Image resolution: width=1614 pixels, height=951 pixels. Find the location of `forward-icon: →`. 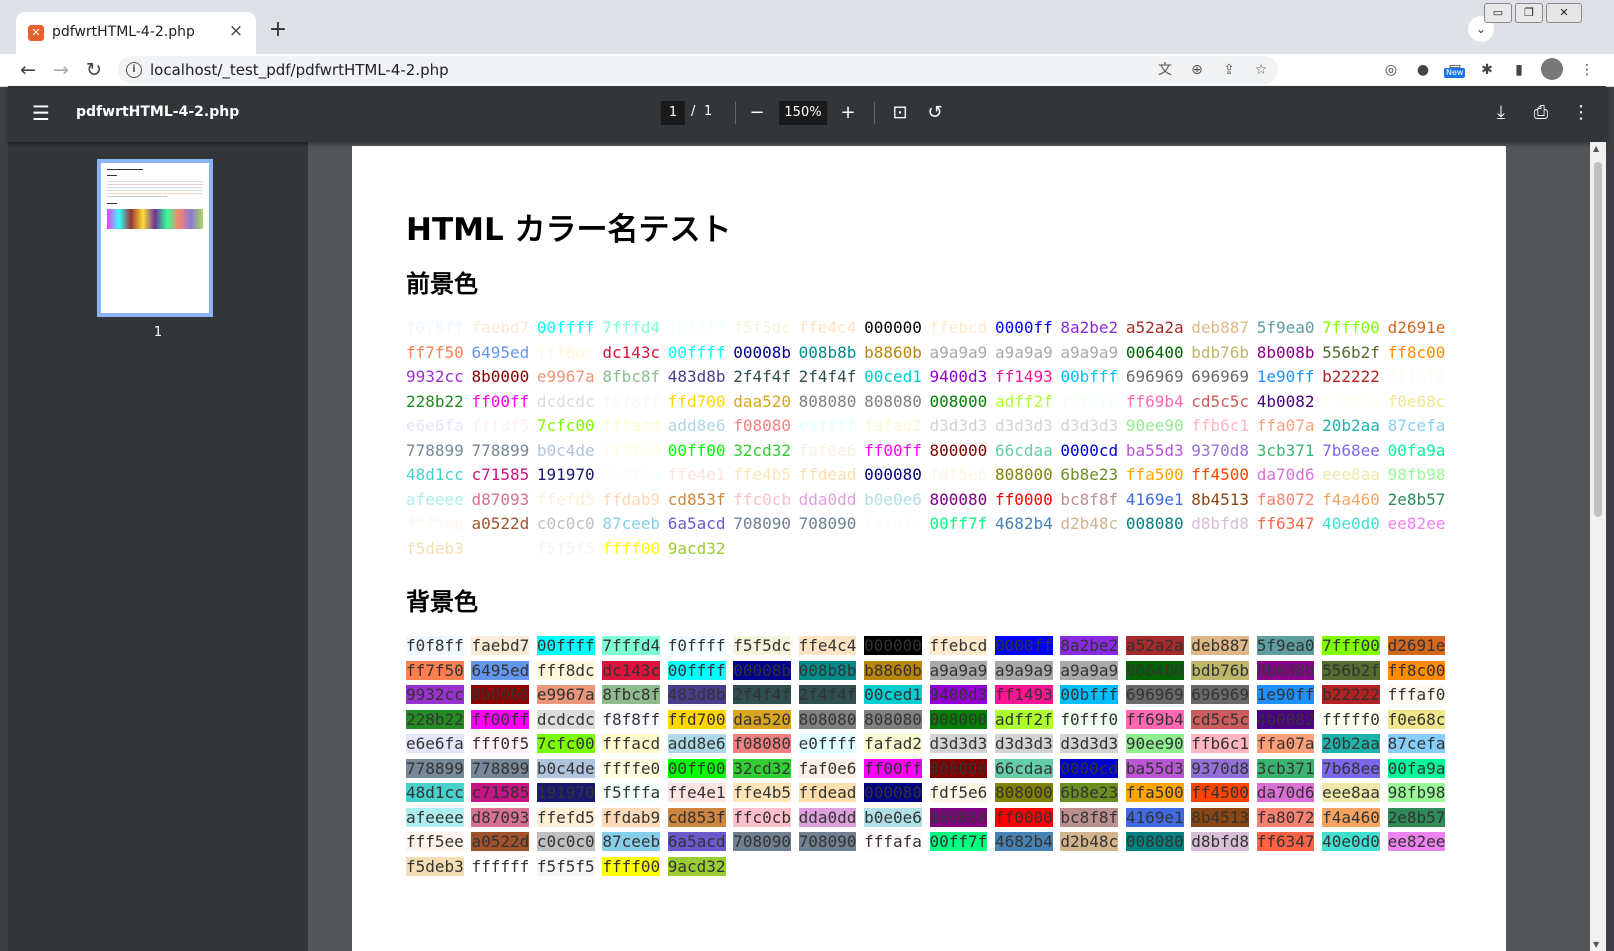

forward-icon: → is located at coordinates (61, 70).